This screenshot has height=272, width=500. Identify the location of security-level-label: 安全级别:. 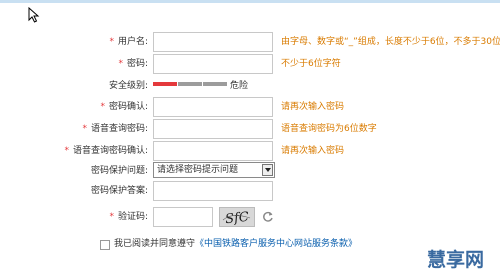
(128, 86).